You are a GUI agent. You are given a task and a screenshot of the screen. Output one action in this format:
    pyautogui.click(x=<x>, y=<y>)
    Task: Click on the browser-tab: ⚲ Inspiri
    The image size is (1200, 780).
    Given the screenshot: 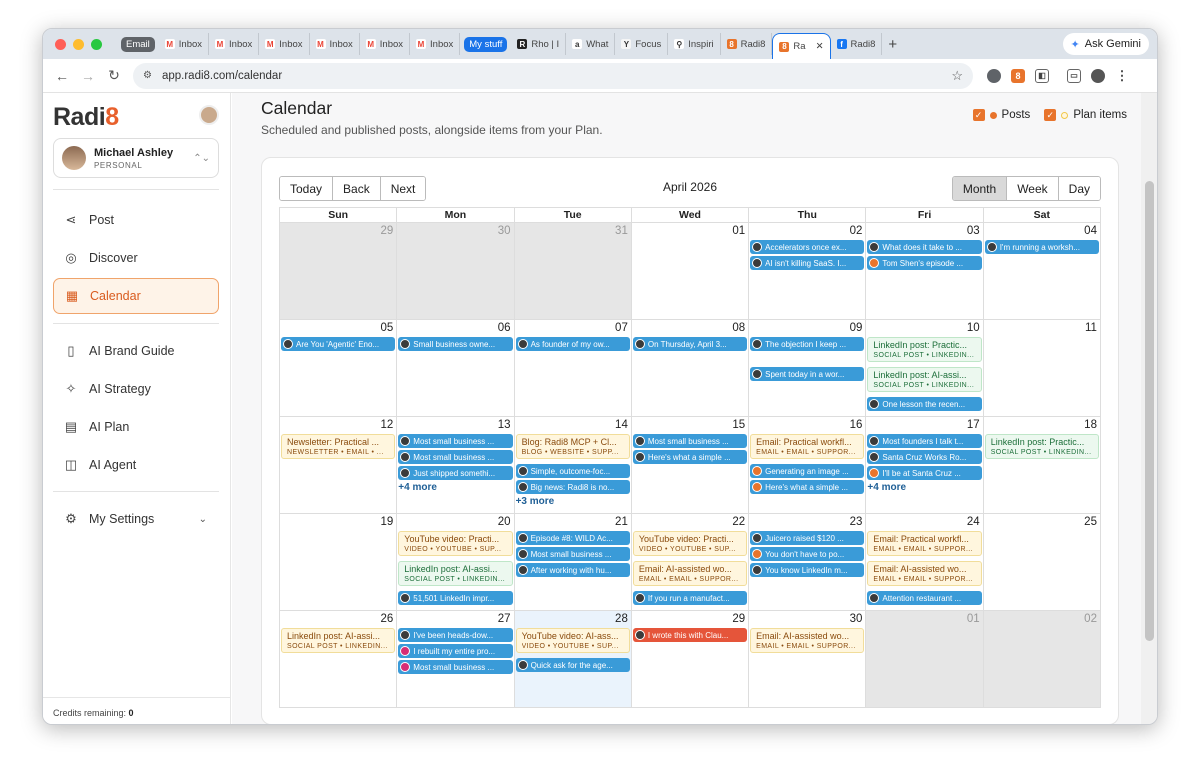 What is the action you would take?
    pyautogui.click(x=694, y=44)
    